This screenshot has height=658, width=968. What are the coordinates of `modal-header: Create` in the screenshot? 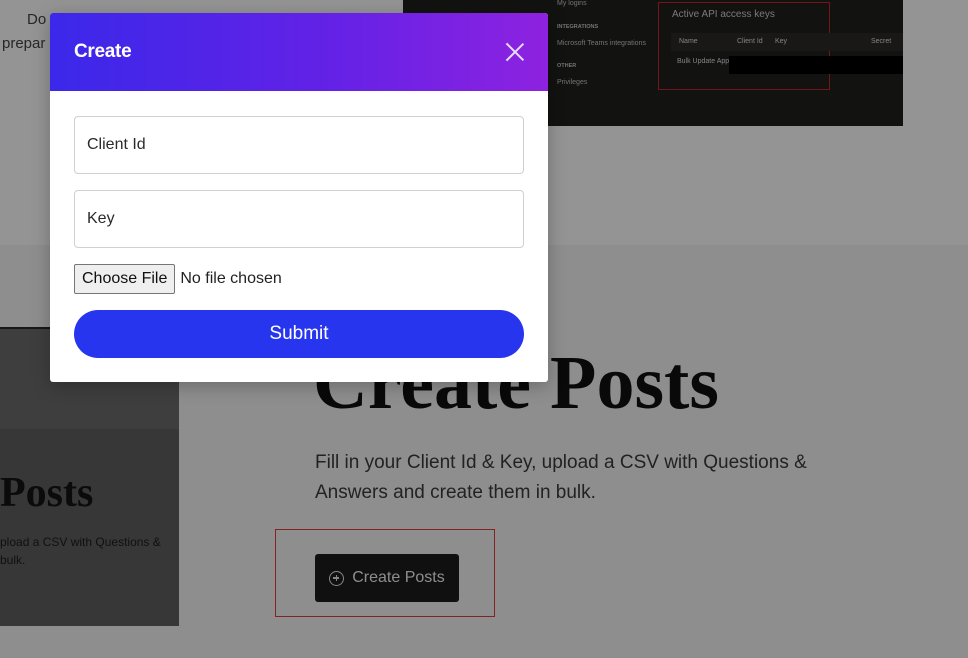 It's located at (299, 52).